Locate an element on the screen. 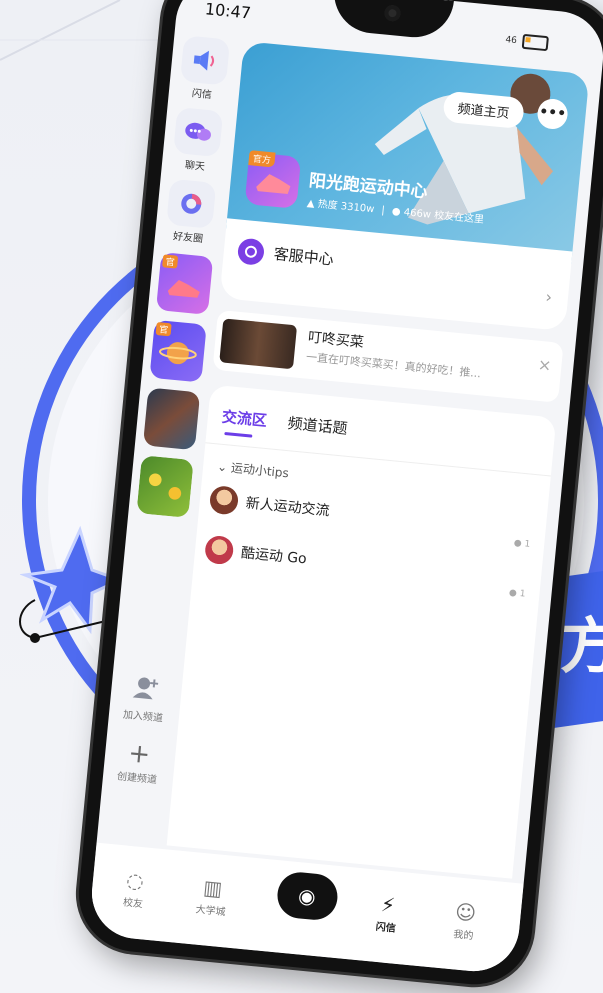 The width and height of the screenshot is (603, 993). rail-channel-sunrun: 官 is located at coordinates (184, 283).